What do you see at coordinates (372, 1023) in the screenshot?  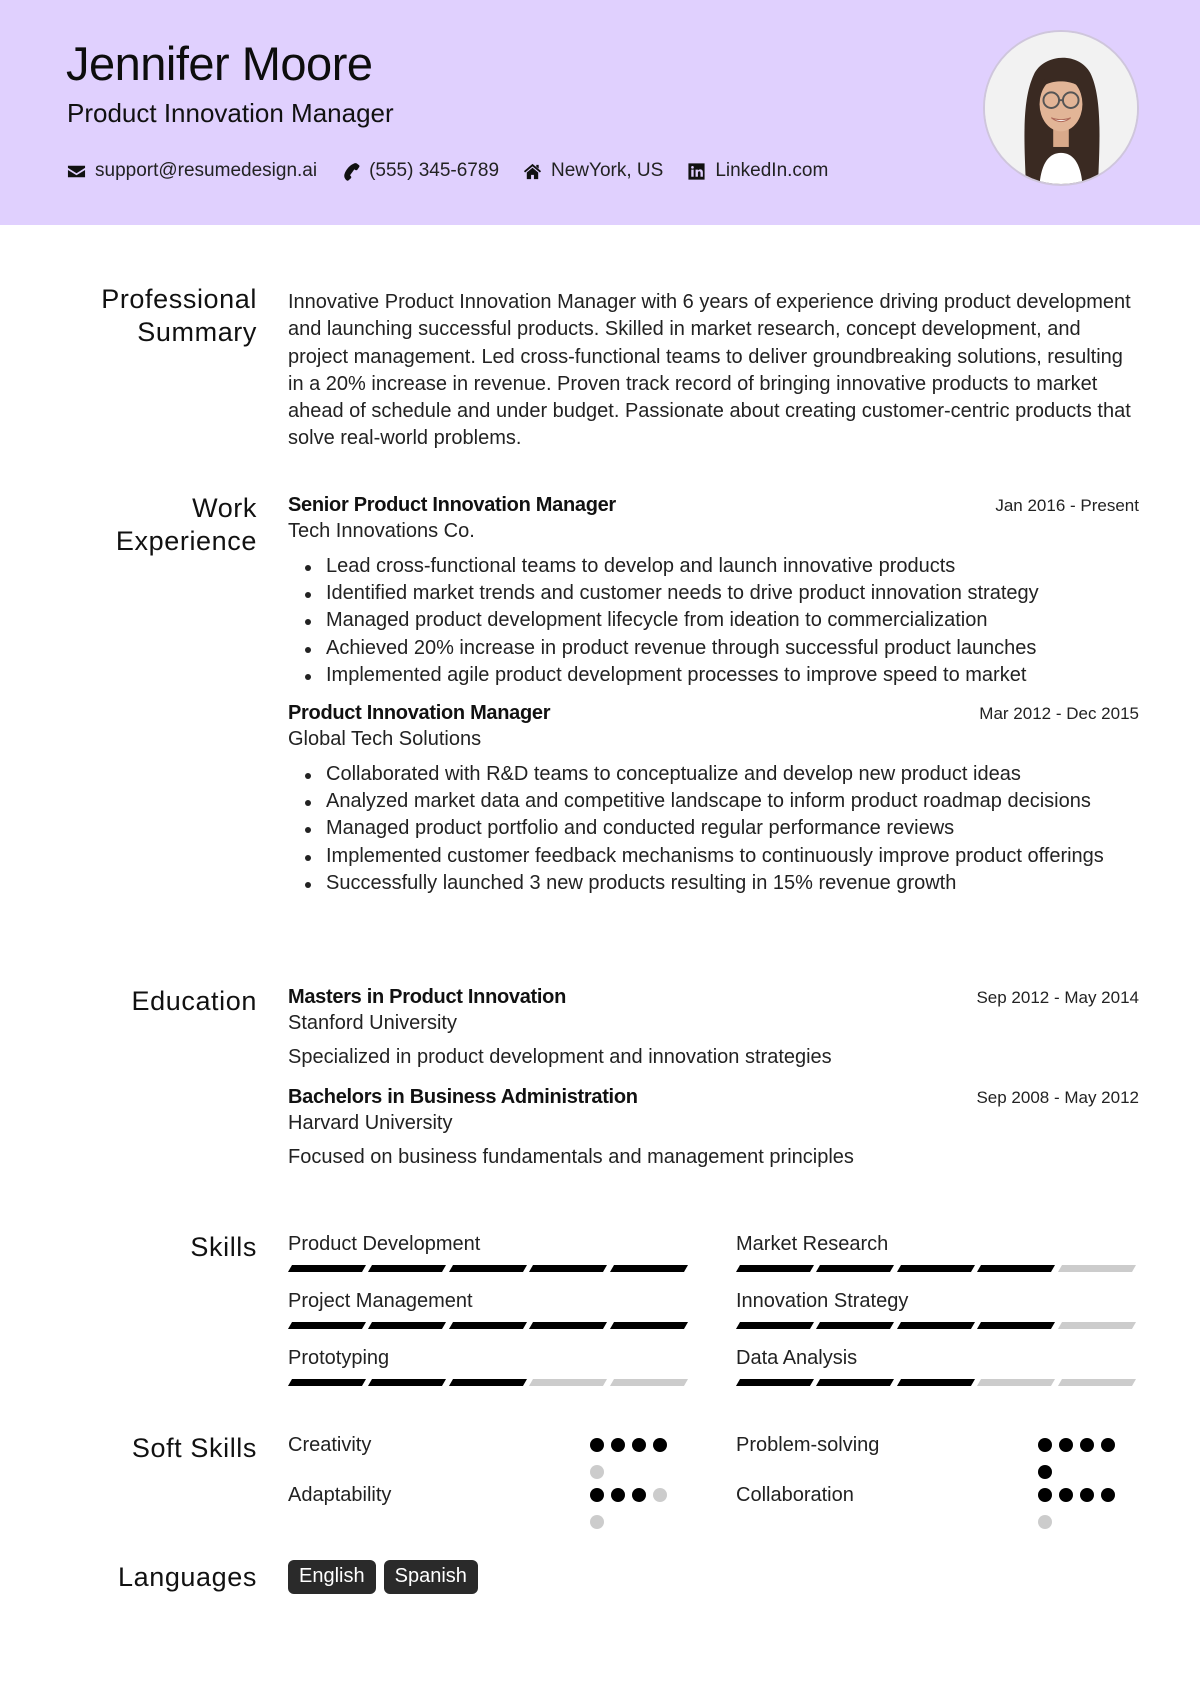 I see `school: Stanford University` at bounding box center [372, 1023].